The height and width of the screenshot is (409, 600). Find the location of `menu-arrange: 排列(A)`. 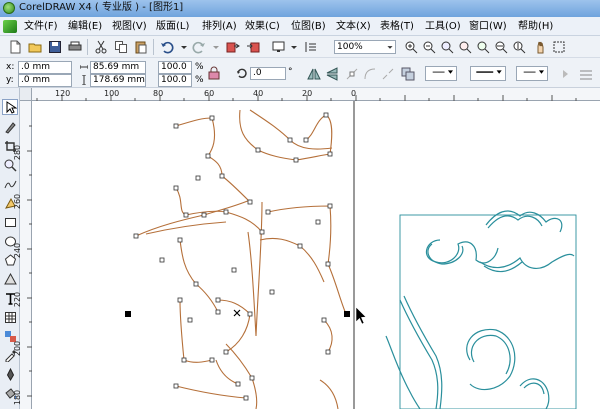

menu-arrange: 排列(A) is located at coordinates (219, 26).